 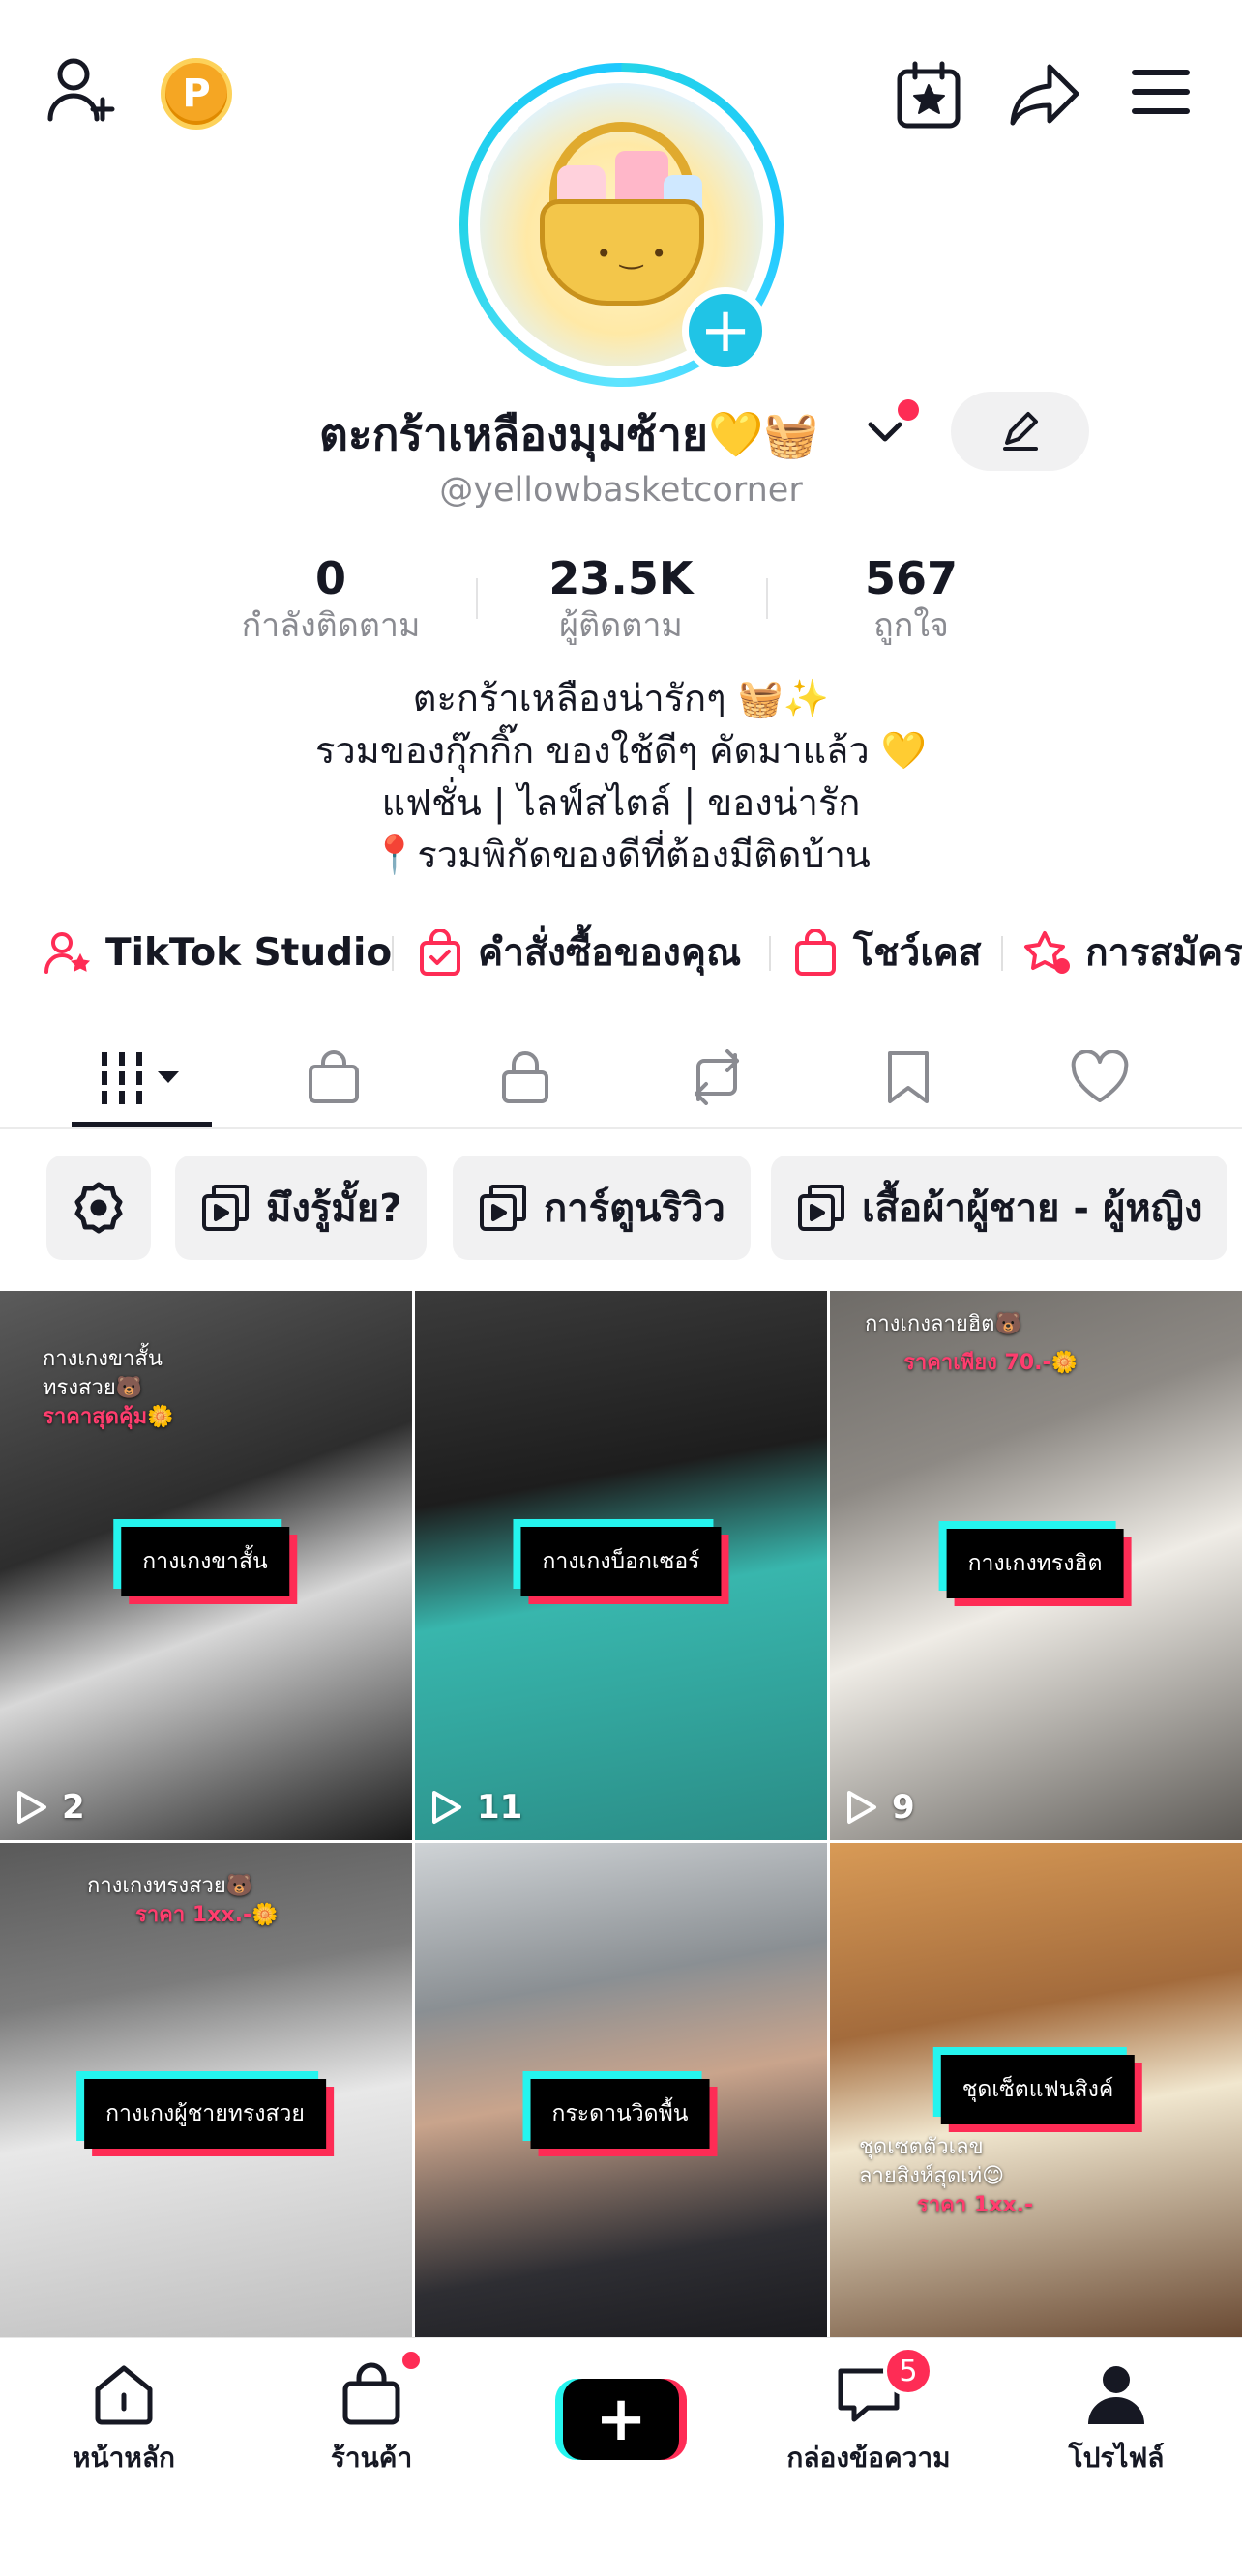 I want to click on repost-icon, so click(x=717, y=1077).